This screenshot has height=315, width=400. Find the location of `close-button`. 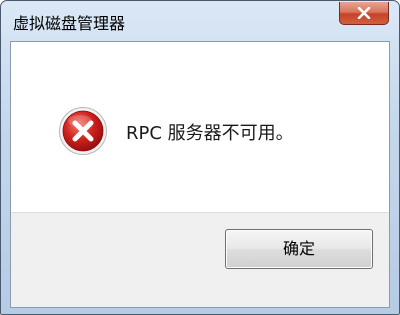

close-button is located at coordinates (364, 13).